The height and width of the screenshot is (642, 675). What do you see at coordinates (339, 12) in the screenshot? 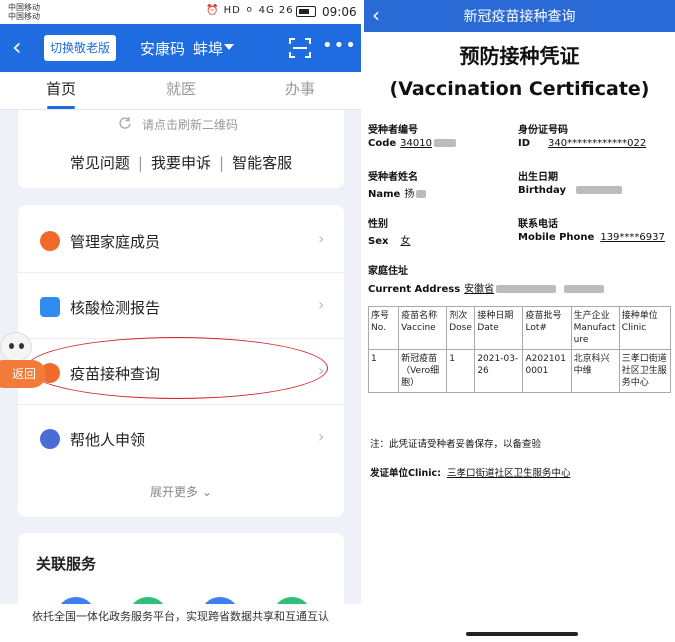
I see `clock: 09:06` at bounding box center [339, 12].